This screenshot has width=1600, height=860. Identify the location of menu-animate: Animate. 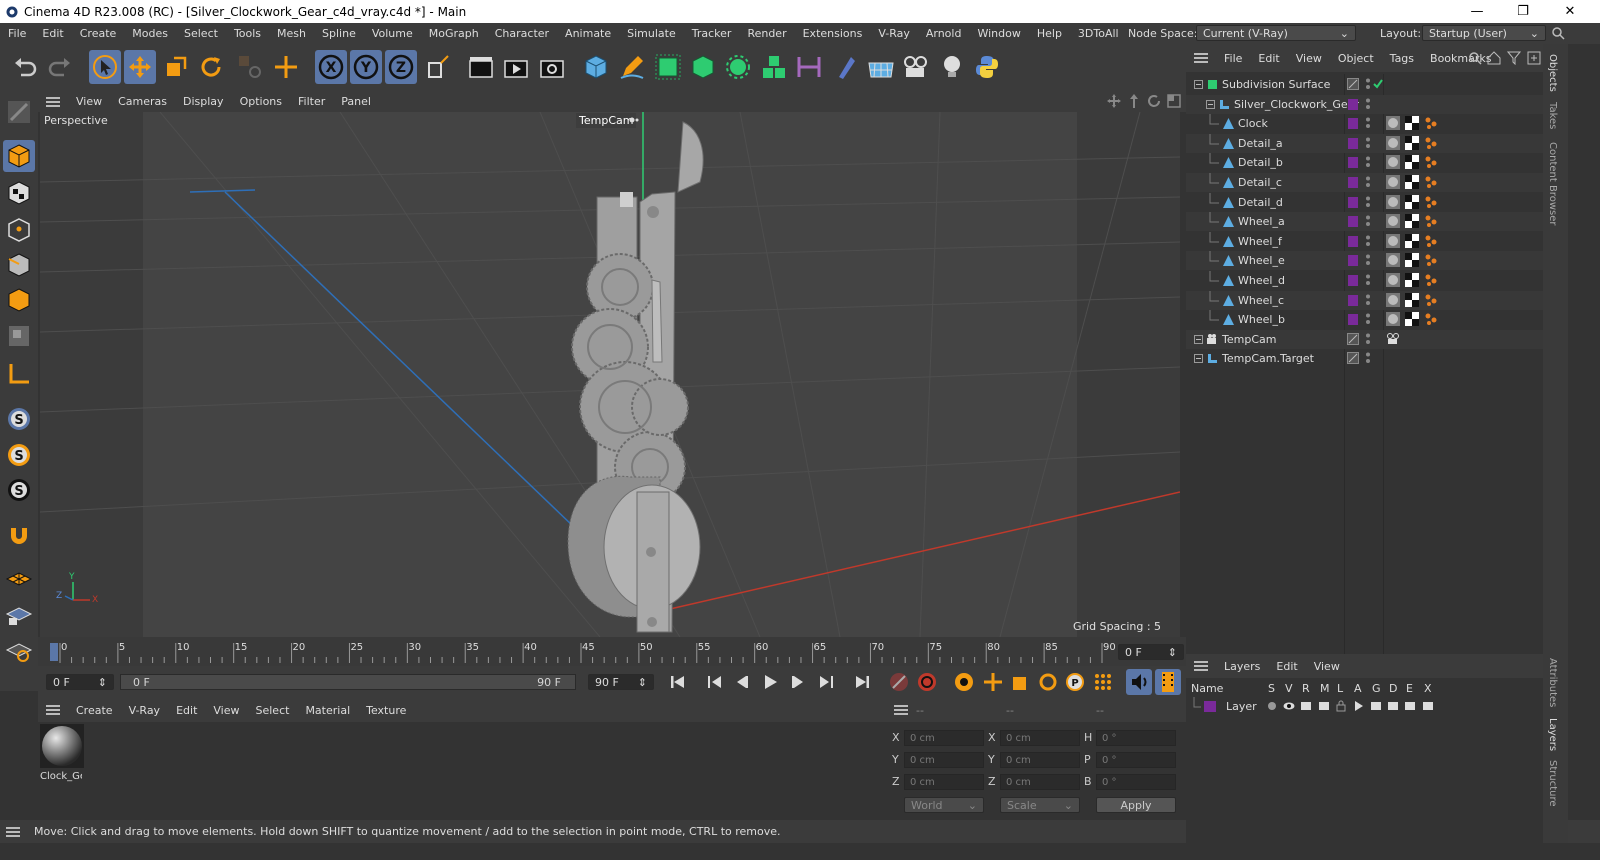
(588, 33).